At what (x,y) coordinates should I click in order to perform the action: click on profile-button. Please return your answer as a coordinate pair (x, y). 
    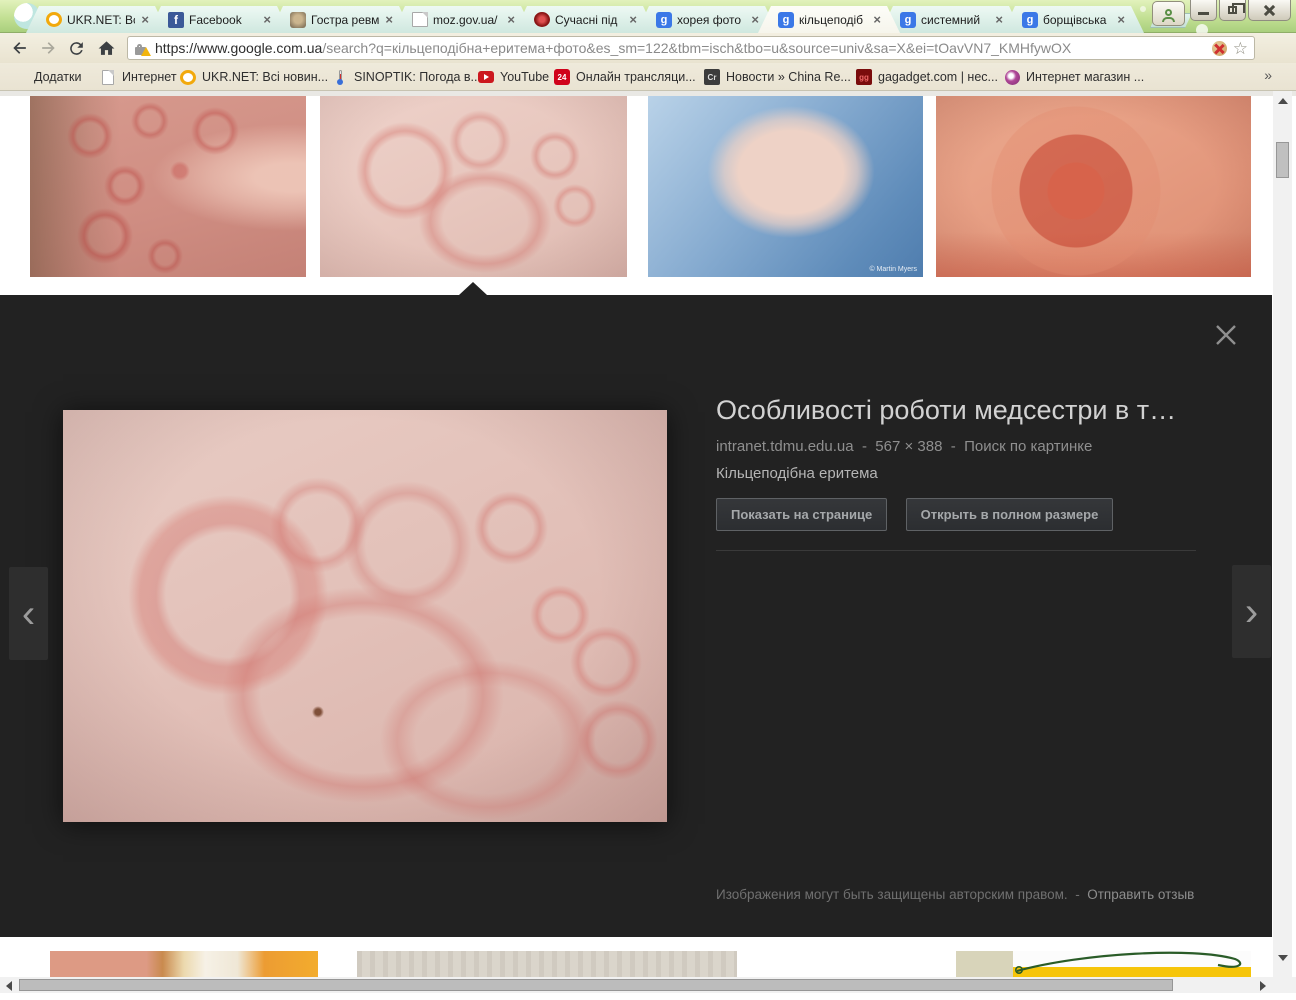
    Looking at the image, I should click on (1168, 13).